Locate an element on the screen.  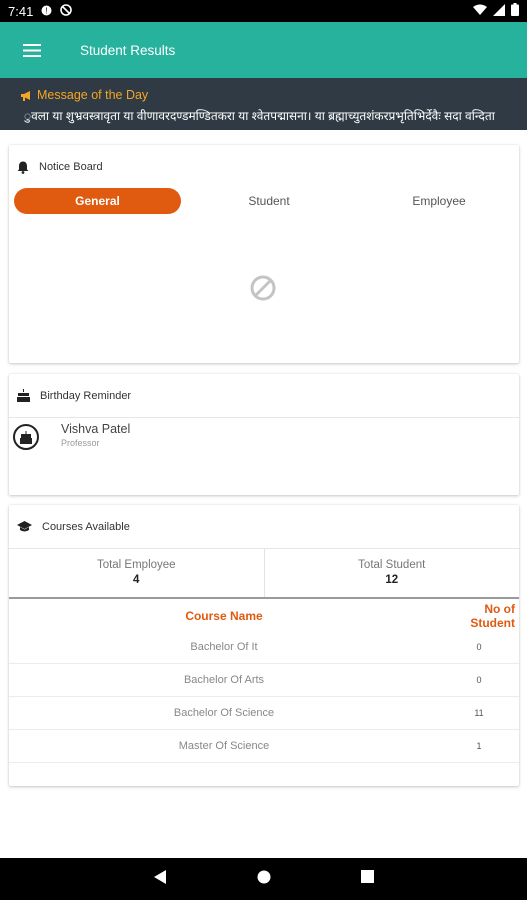
course-name-cell: Bachelor Of Arts is located at coordinates (224, 680).